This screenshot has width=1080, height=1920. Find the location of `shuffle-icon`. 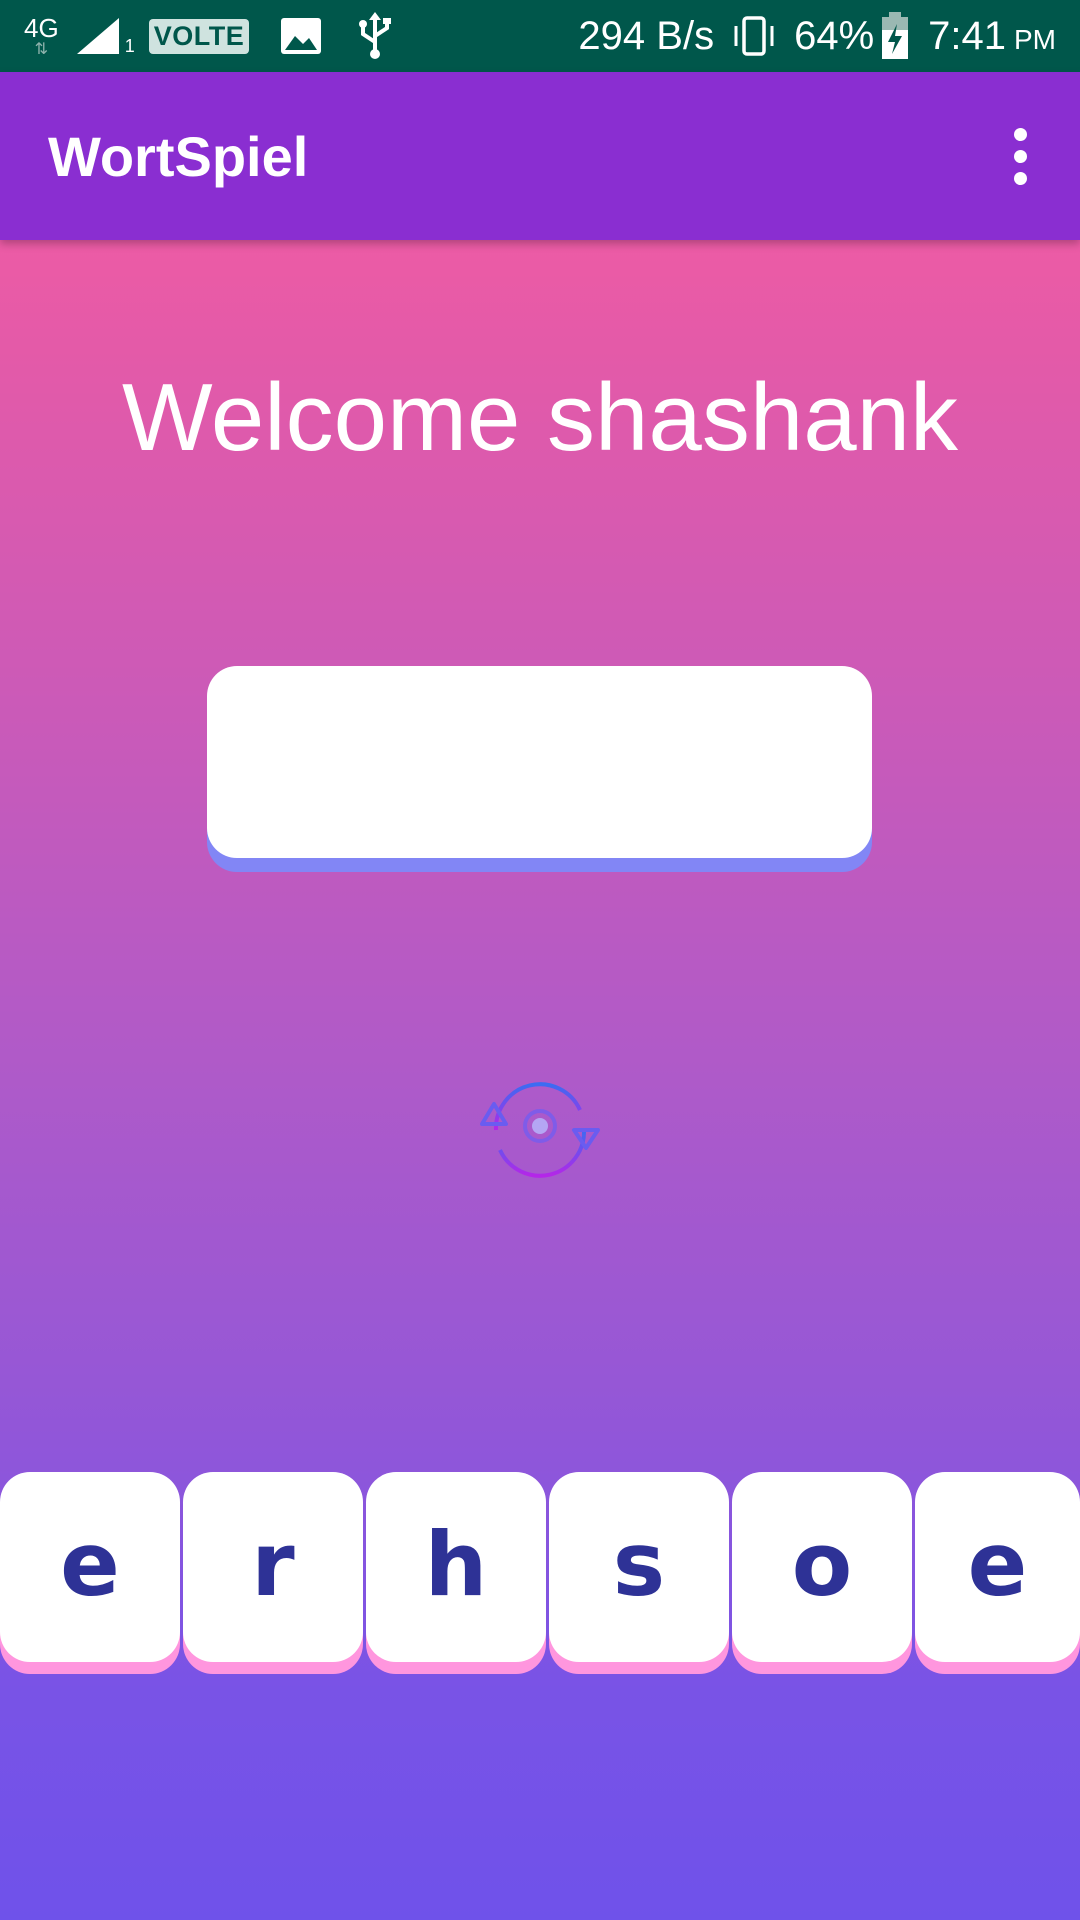

shuffle-icon is located at coordinates (540, 1128).